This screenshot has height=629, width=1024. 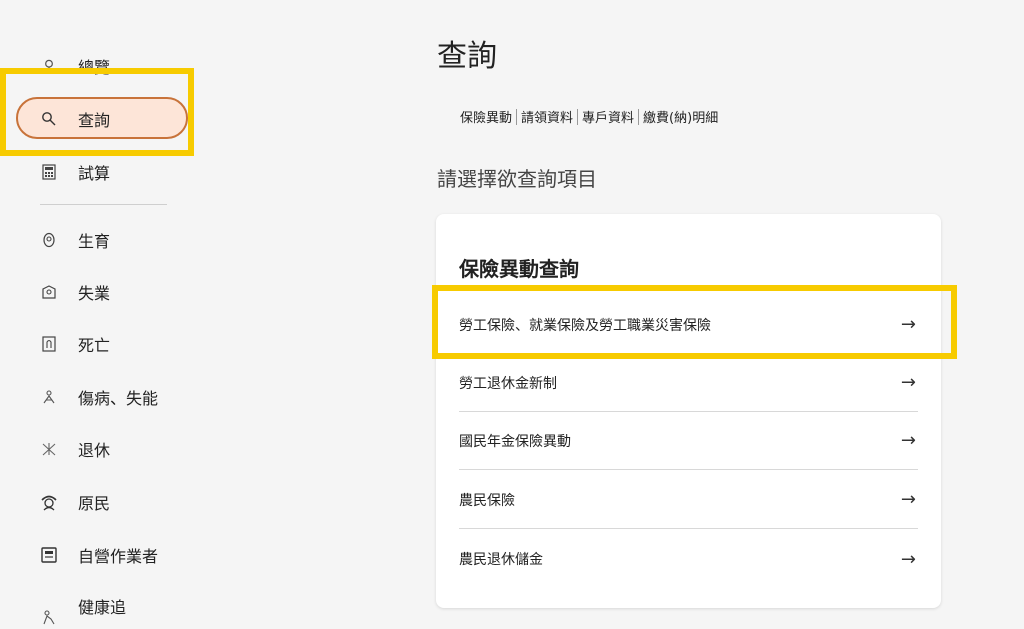 What do you see at coordinates (547, 116) in the screenshot?
I see `tab-claim-data: 請領資料` at bounding box center [547, 116].